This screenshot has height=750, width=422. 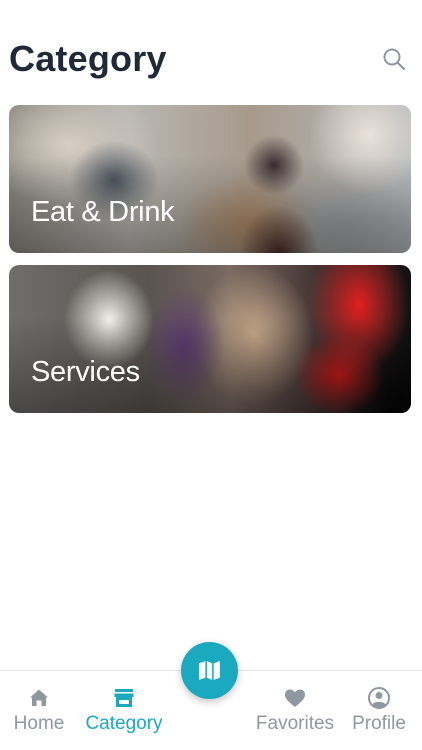 What do you see at coordinates (211, 60) in the screenshot?
I see `app-header: Category` at bounding box center [211, 60].